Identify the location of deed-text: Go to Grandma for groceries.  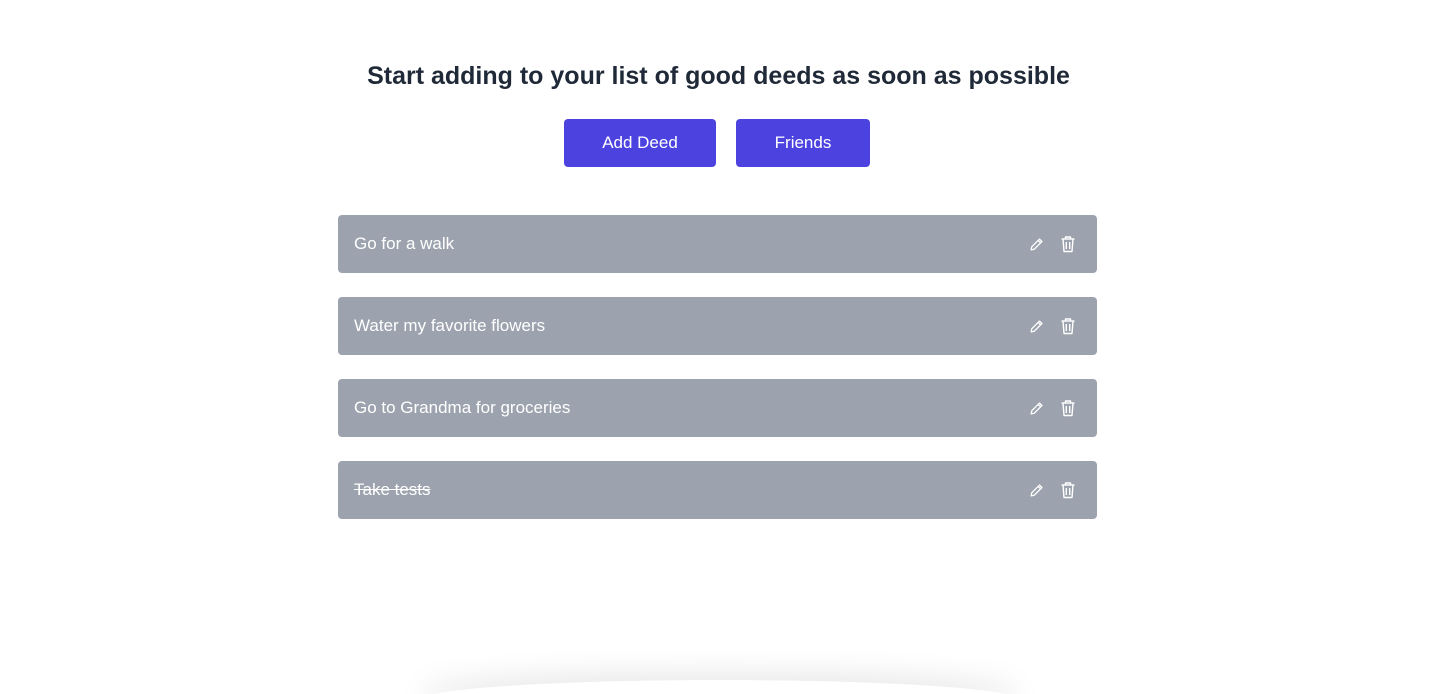
(462, 407).